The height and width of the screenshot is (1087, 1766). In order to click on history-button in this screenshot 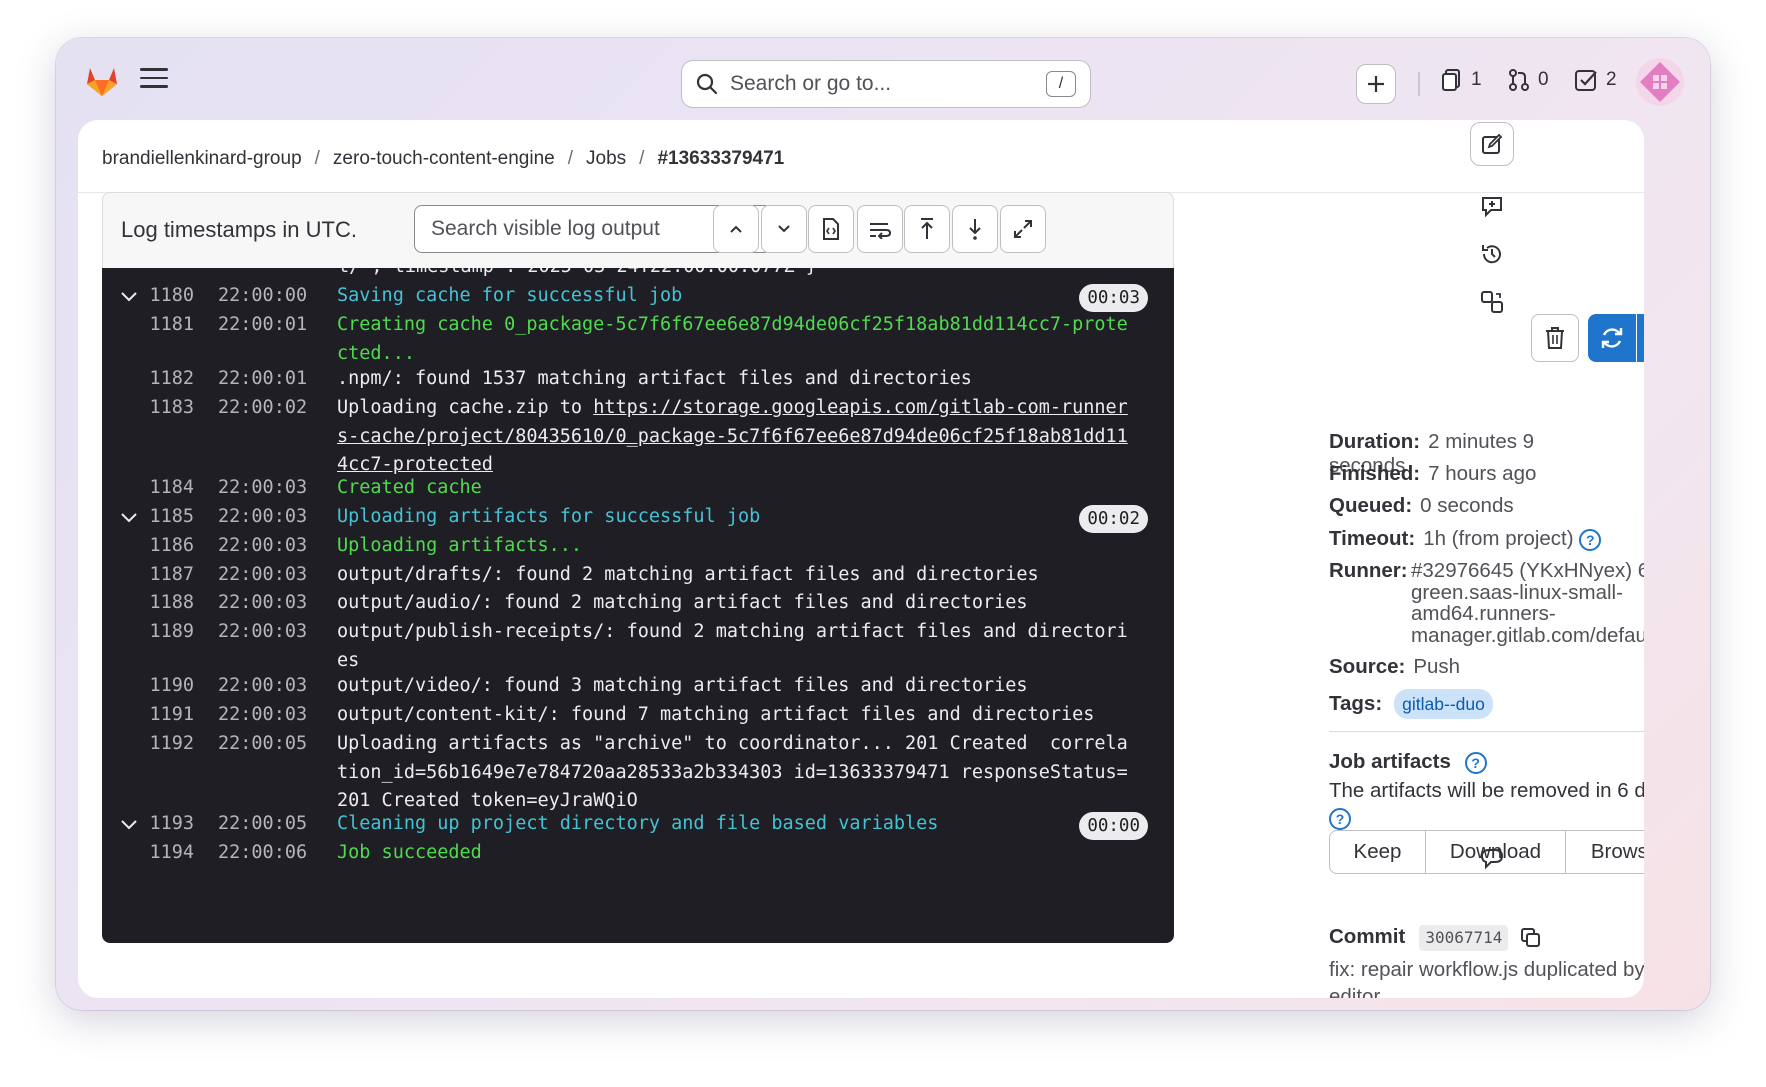, I will do `click(1492, 254)`.